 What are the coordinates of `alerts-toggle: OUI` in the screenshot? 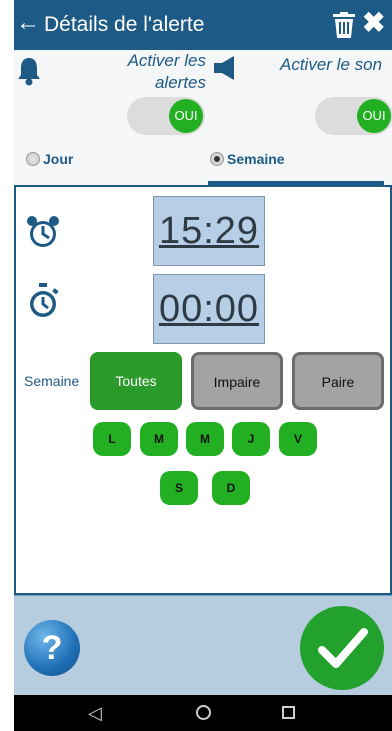 It's located at (166, 116).